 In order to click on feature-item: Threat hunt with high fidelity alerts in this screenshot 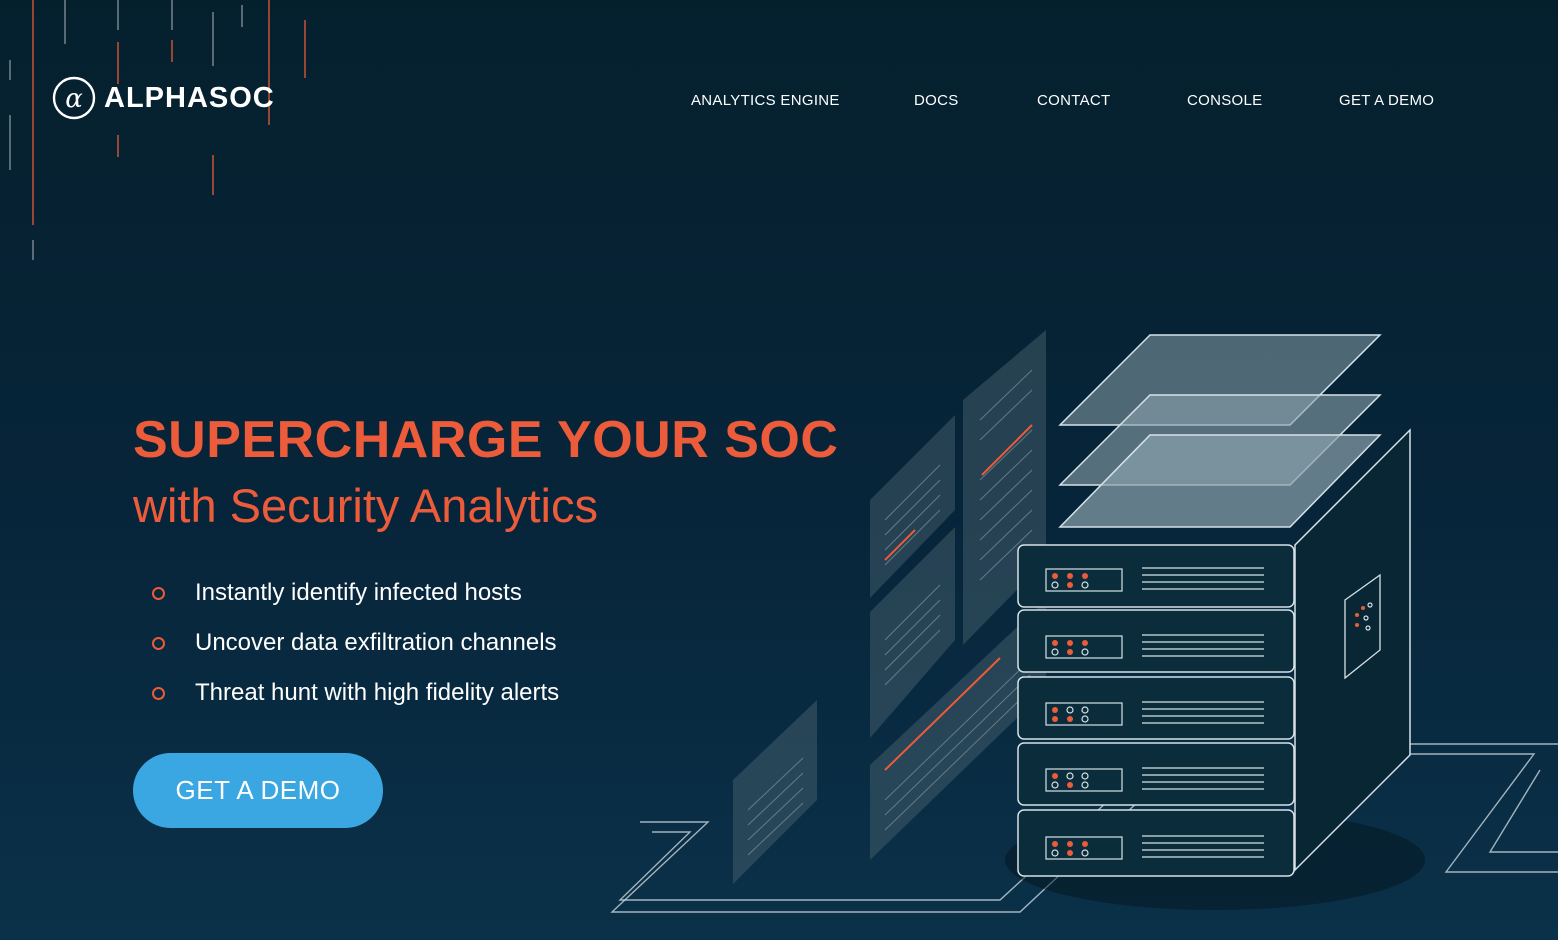, I will do `click(355, 693)`.